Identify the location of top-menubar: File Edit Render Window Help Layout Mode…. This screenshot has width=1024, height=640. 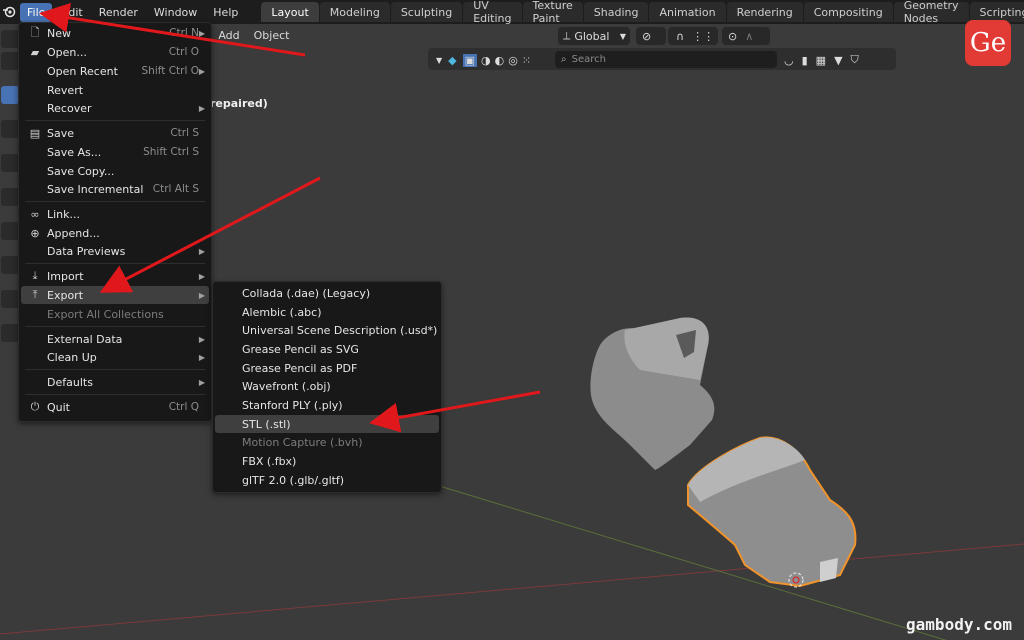
(512, 12).